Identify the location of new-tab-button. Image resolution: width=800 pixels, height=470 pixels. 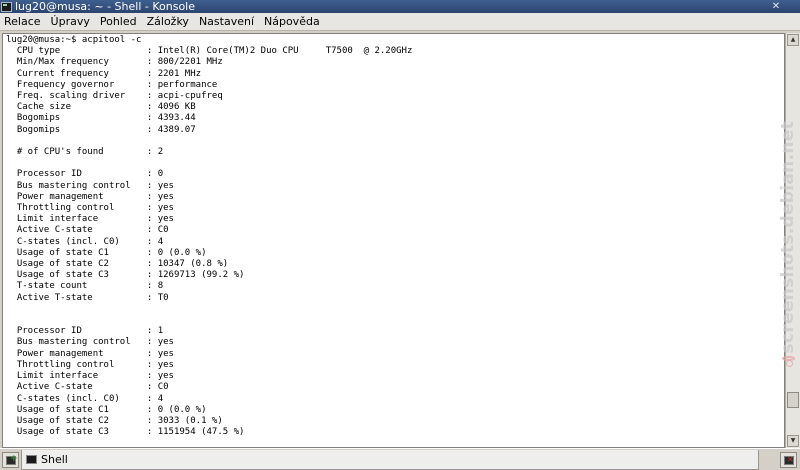
(10, 460).